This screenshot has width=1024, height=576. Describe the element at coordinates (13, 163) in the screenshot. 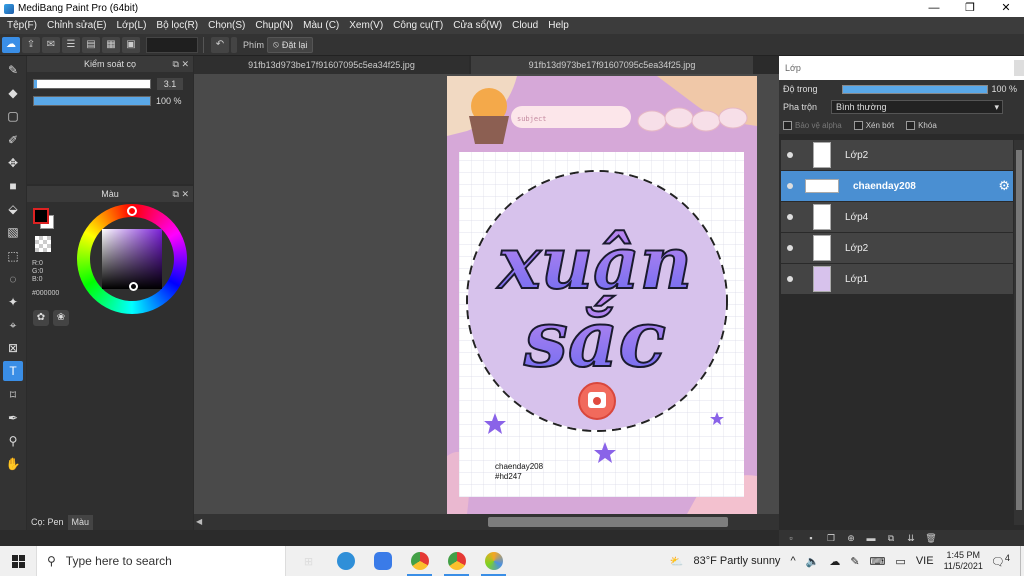

I see `move-tool-icon: ✥` at that location.